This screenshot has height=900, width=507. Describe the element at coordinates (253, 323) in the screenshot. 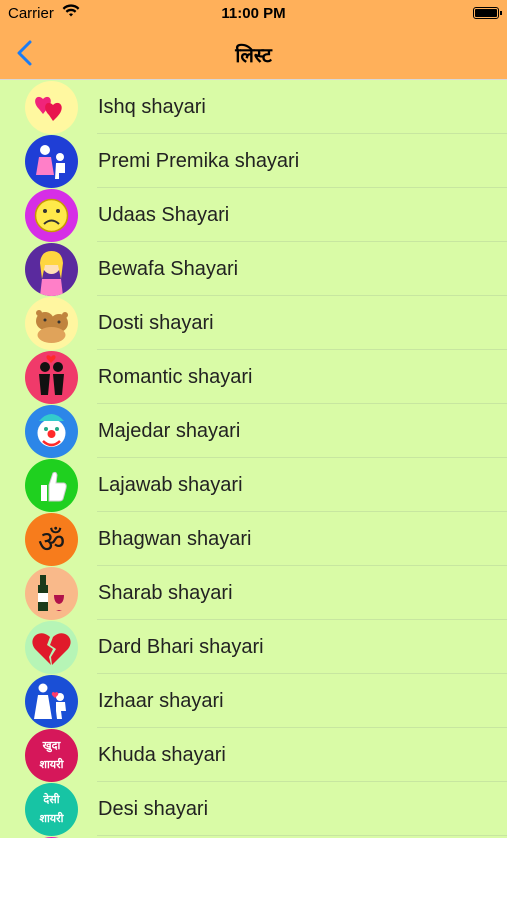

I see `list-item: Dosti shayari` at that location.